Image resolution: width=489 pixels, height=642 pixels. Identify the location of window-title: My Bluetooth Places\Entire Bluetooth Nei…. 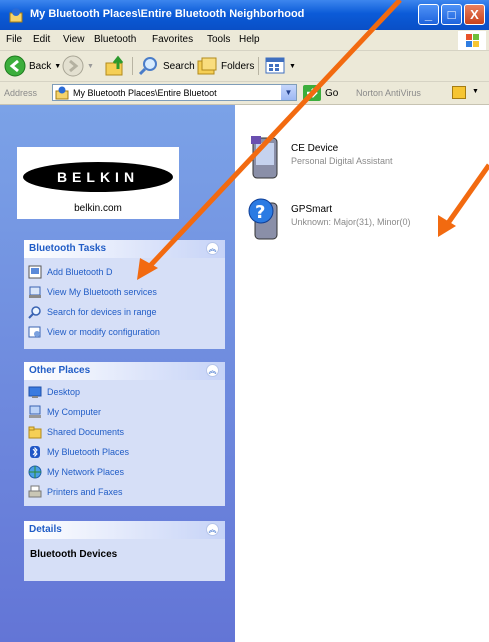
(167, 14).